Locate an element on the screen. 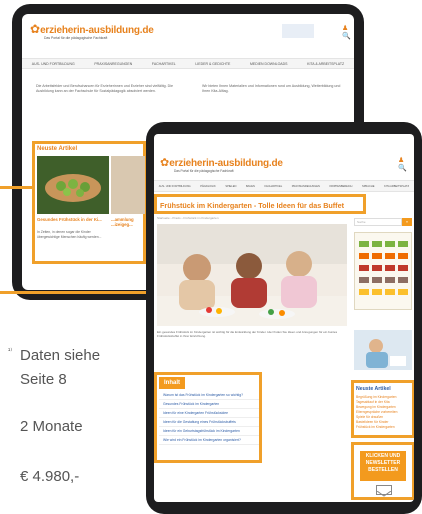 The width and height of the screenshot is (422, 514). toc-heading: Inhalt is located at coordinates (172, 383).